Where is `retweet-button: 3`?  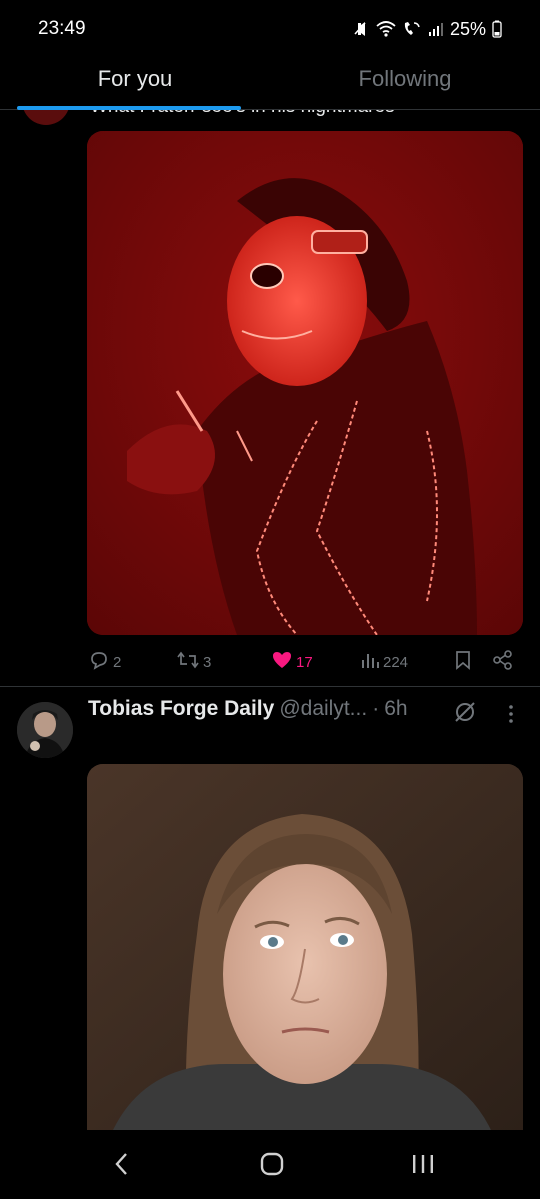 retweet-button: 3 is located at coordinates (193, 662).